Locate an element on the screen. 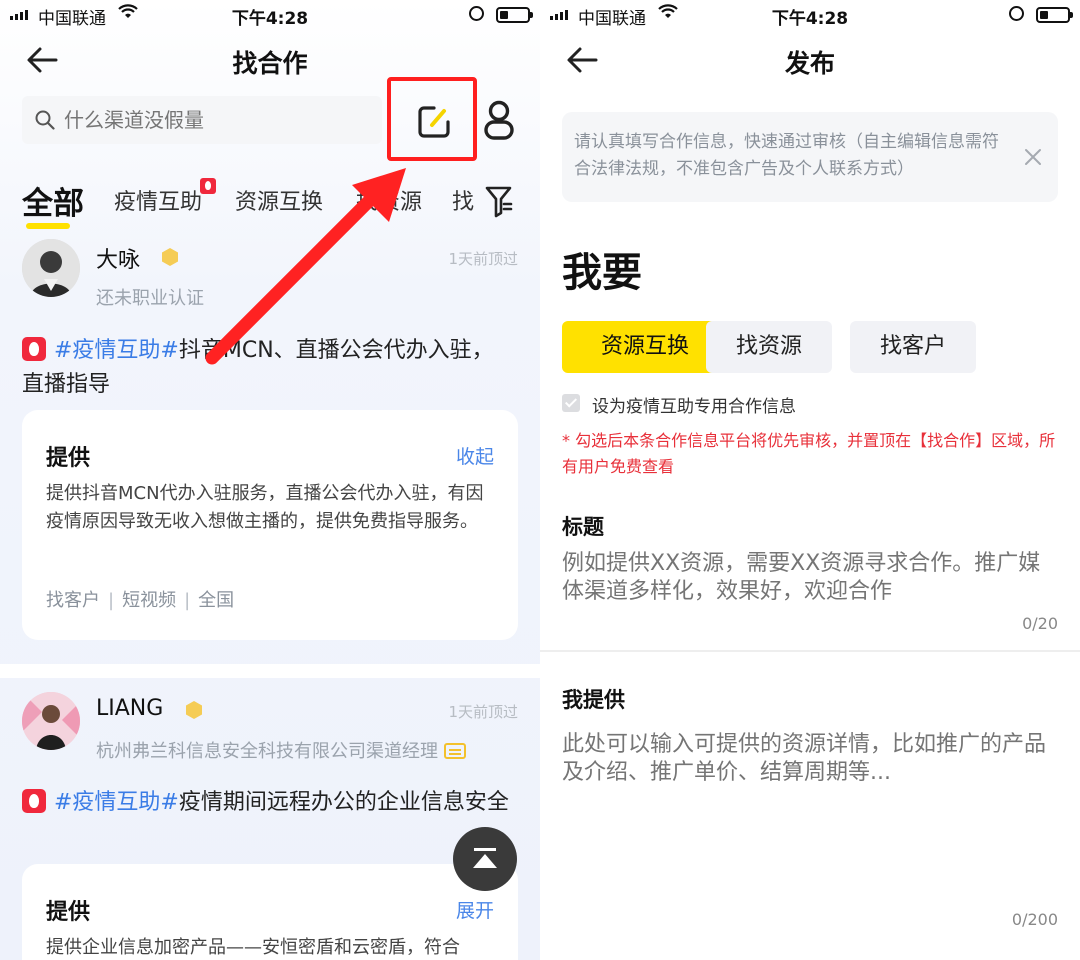 This screenshot has height=960, width=1080. section-heading: 我要 is located at coordinates (602, 273).